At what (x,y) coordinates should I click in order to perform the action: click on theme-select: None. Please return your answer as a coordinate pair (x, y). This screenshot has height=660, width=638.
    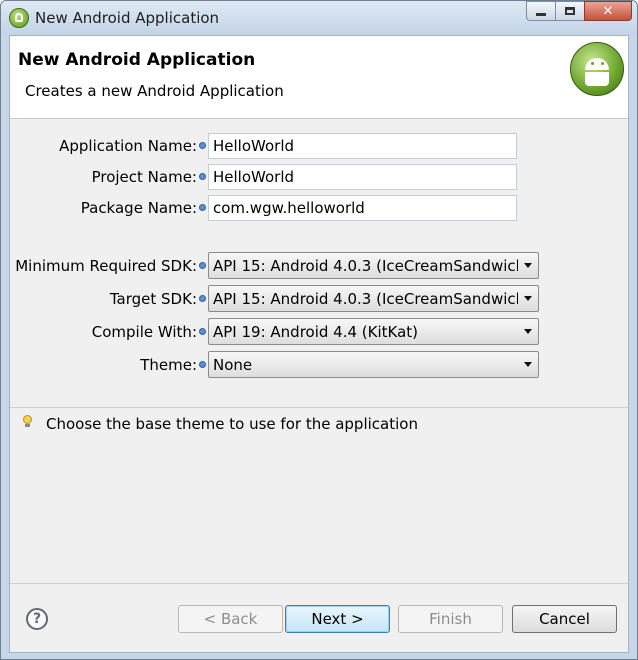
    Looking at the image, I should click on (373, 364).